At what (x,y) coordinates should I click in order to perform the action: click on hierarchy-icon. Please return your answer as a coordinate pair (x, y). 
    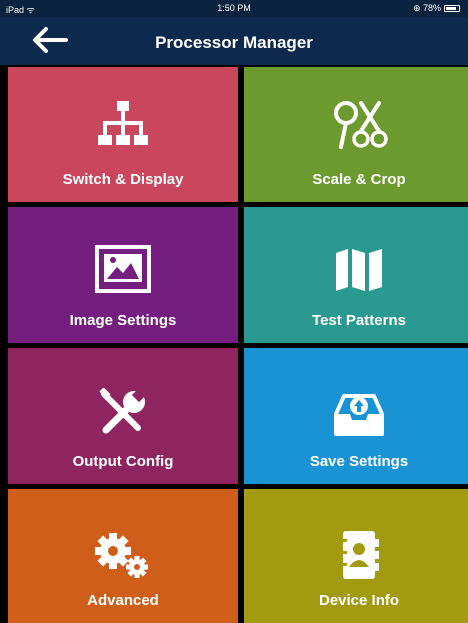
    Looking at the image, I should click on (123, 123).